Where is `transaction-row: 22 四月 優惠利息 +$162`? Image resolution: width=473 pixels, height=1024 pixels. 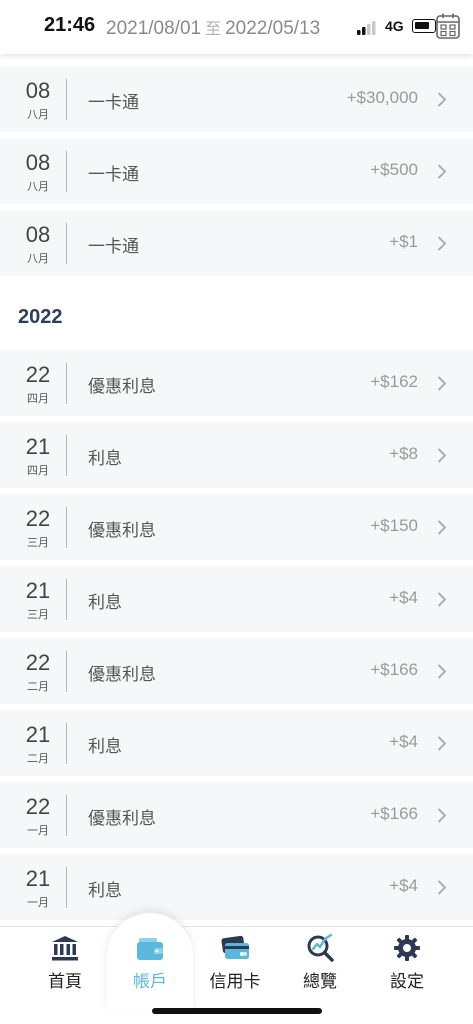 transaction-row: 22 四月 優惠利息 +$162 is located at coordinates (236, 383).